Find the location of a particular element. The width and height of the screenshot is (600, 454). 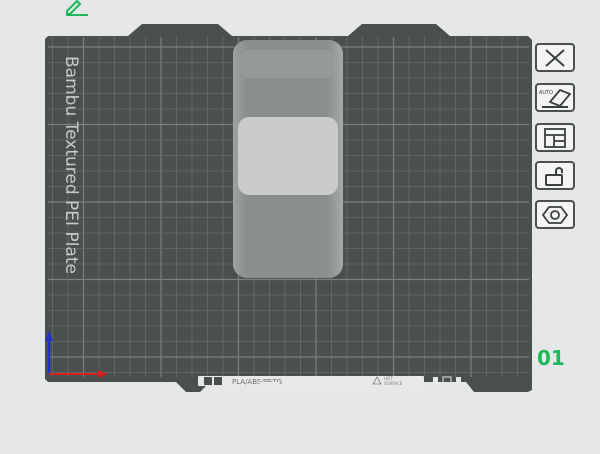

arrange-icon is located at coordinates (555, 137).